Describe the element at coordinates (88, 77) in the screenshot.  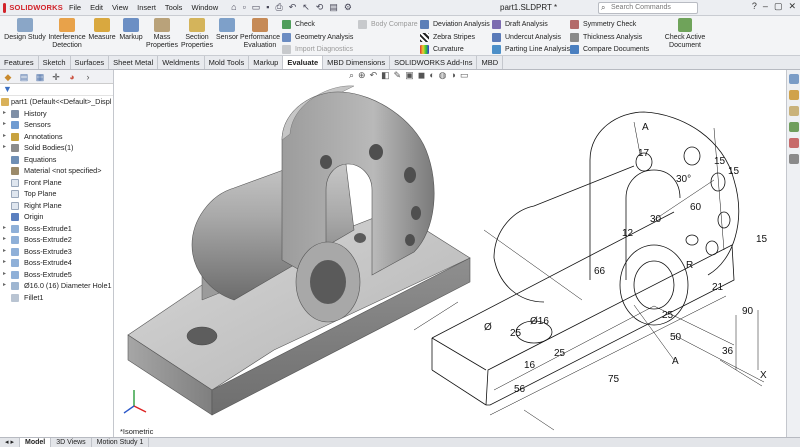
I see `expand-tabs-icon: ›` at that location.